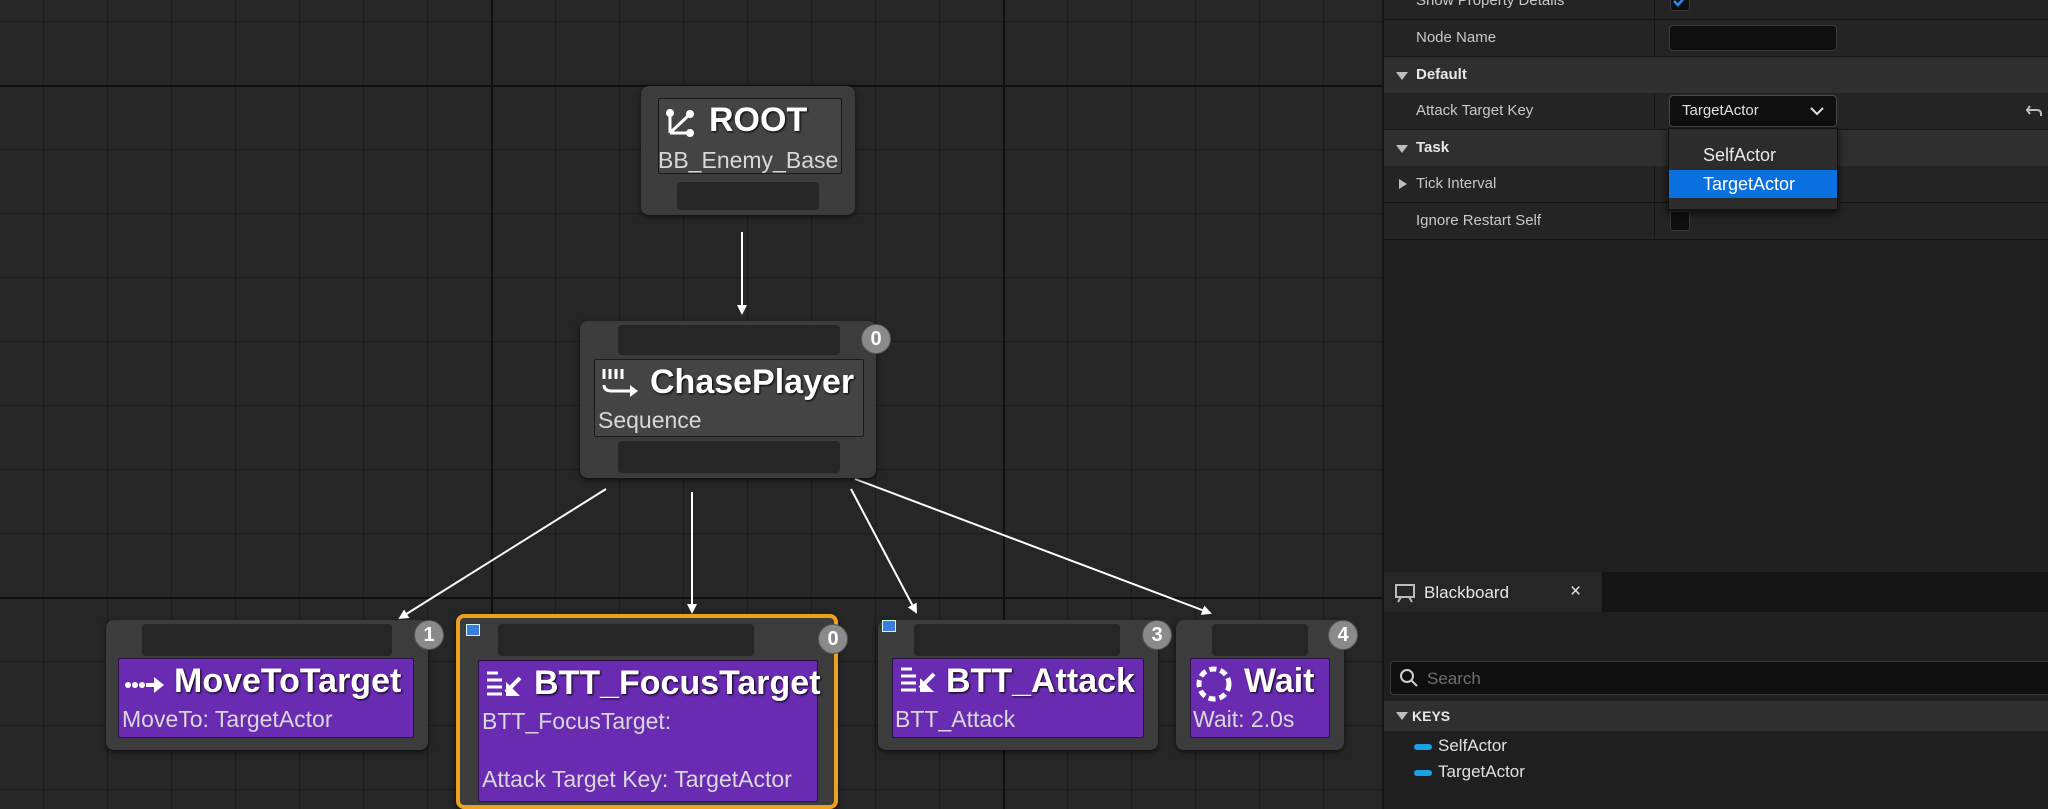 The width and height of the screenshot is (2048, 809). I want to click on wait-title: Wait, so click(1279, 681).